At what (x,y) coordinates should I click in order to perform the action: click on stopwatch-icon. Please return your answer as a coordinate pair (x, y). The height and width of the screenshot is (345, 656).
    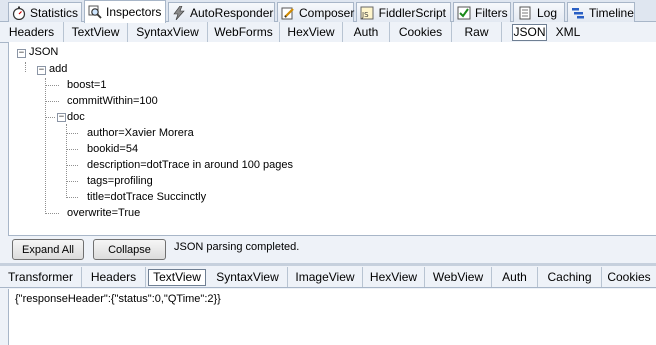
    Looking at the image, I should click on (19, 13).